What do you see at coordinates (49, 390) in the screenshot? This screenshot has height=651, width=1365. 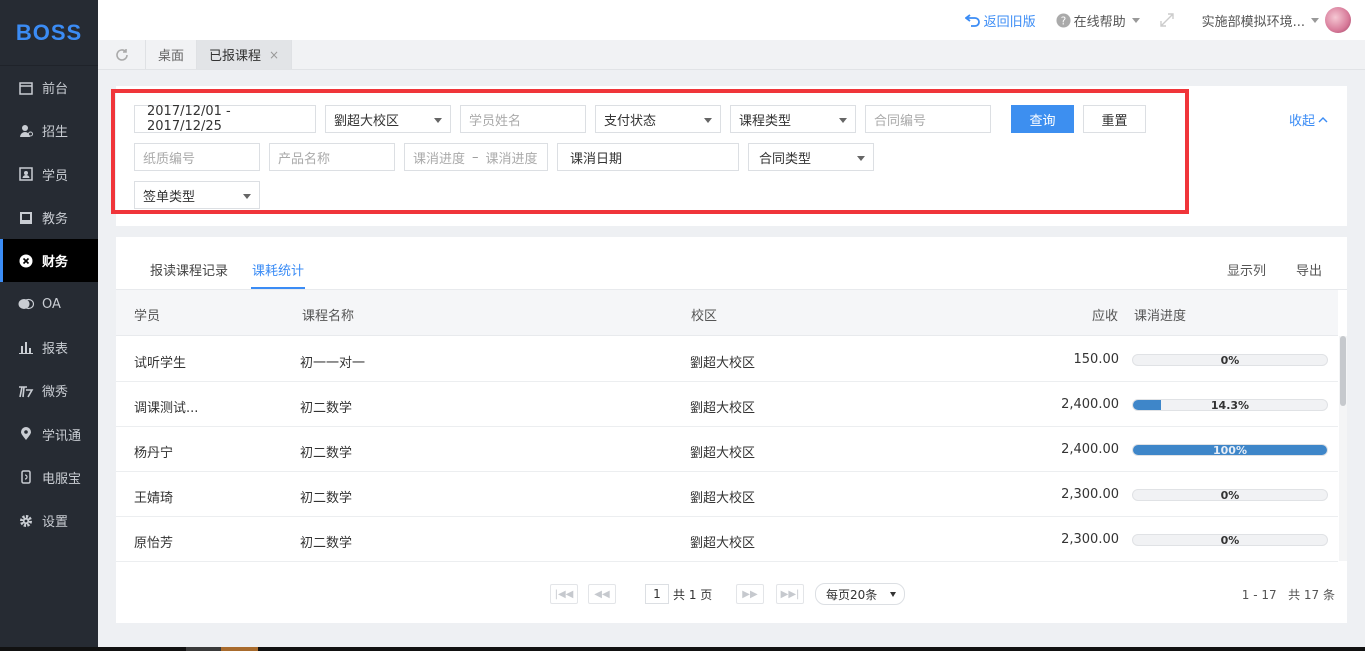 I see `sidebar-item: 微秀` at bounding box center [49, 390].